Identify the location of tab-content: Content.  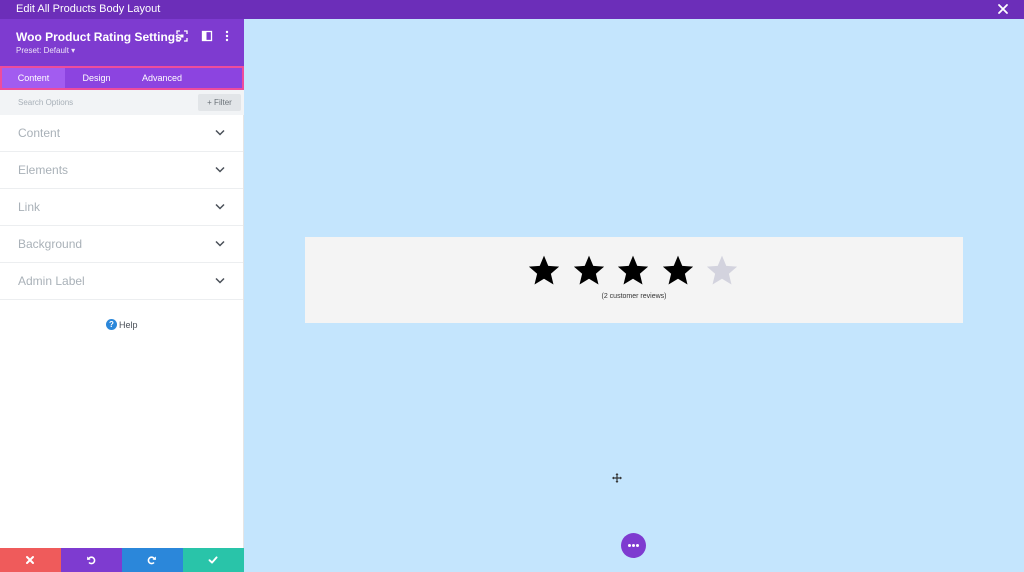
(33, 78).